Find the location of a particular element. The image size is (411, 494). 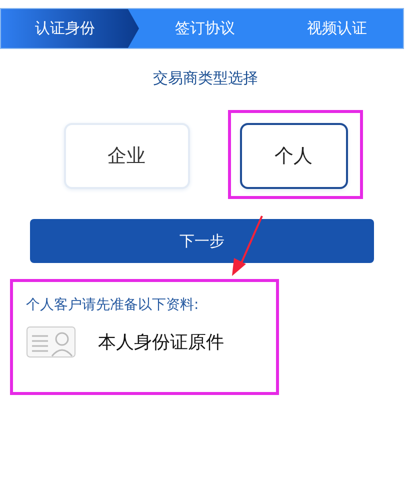

type-option: 企业 is located at coordinates (127, 156).